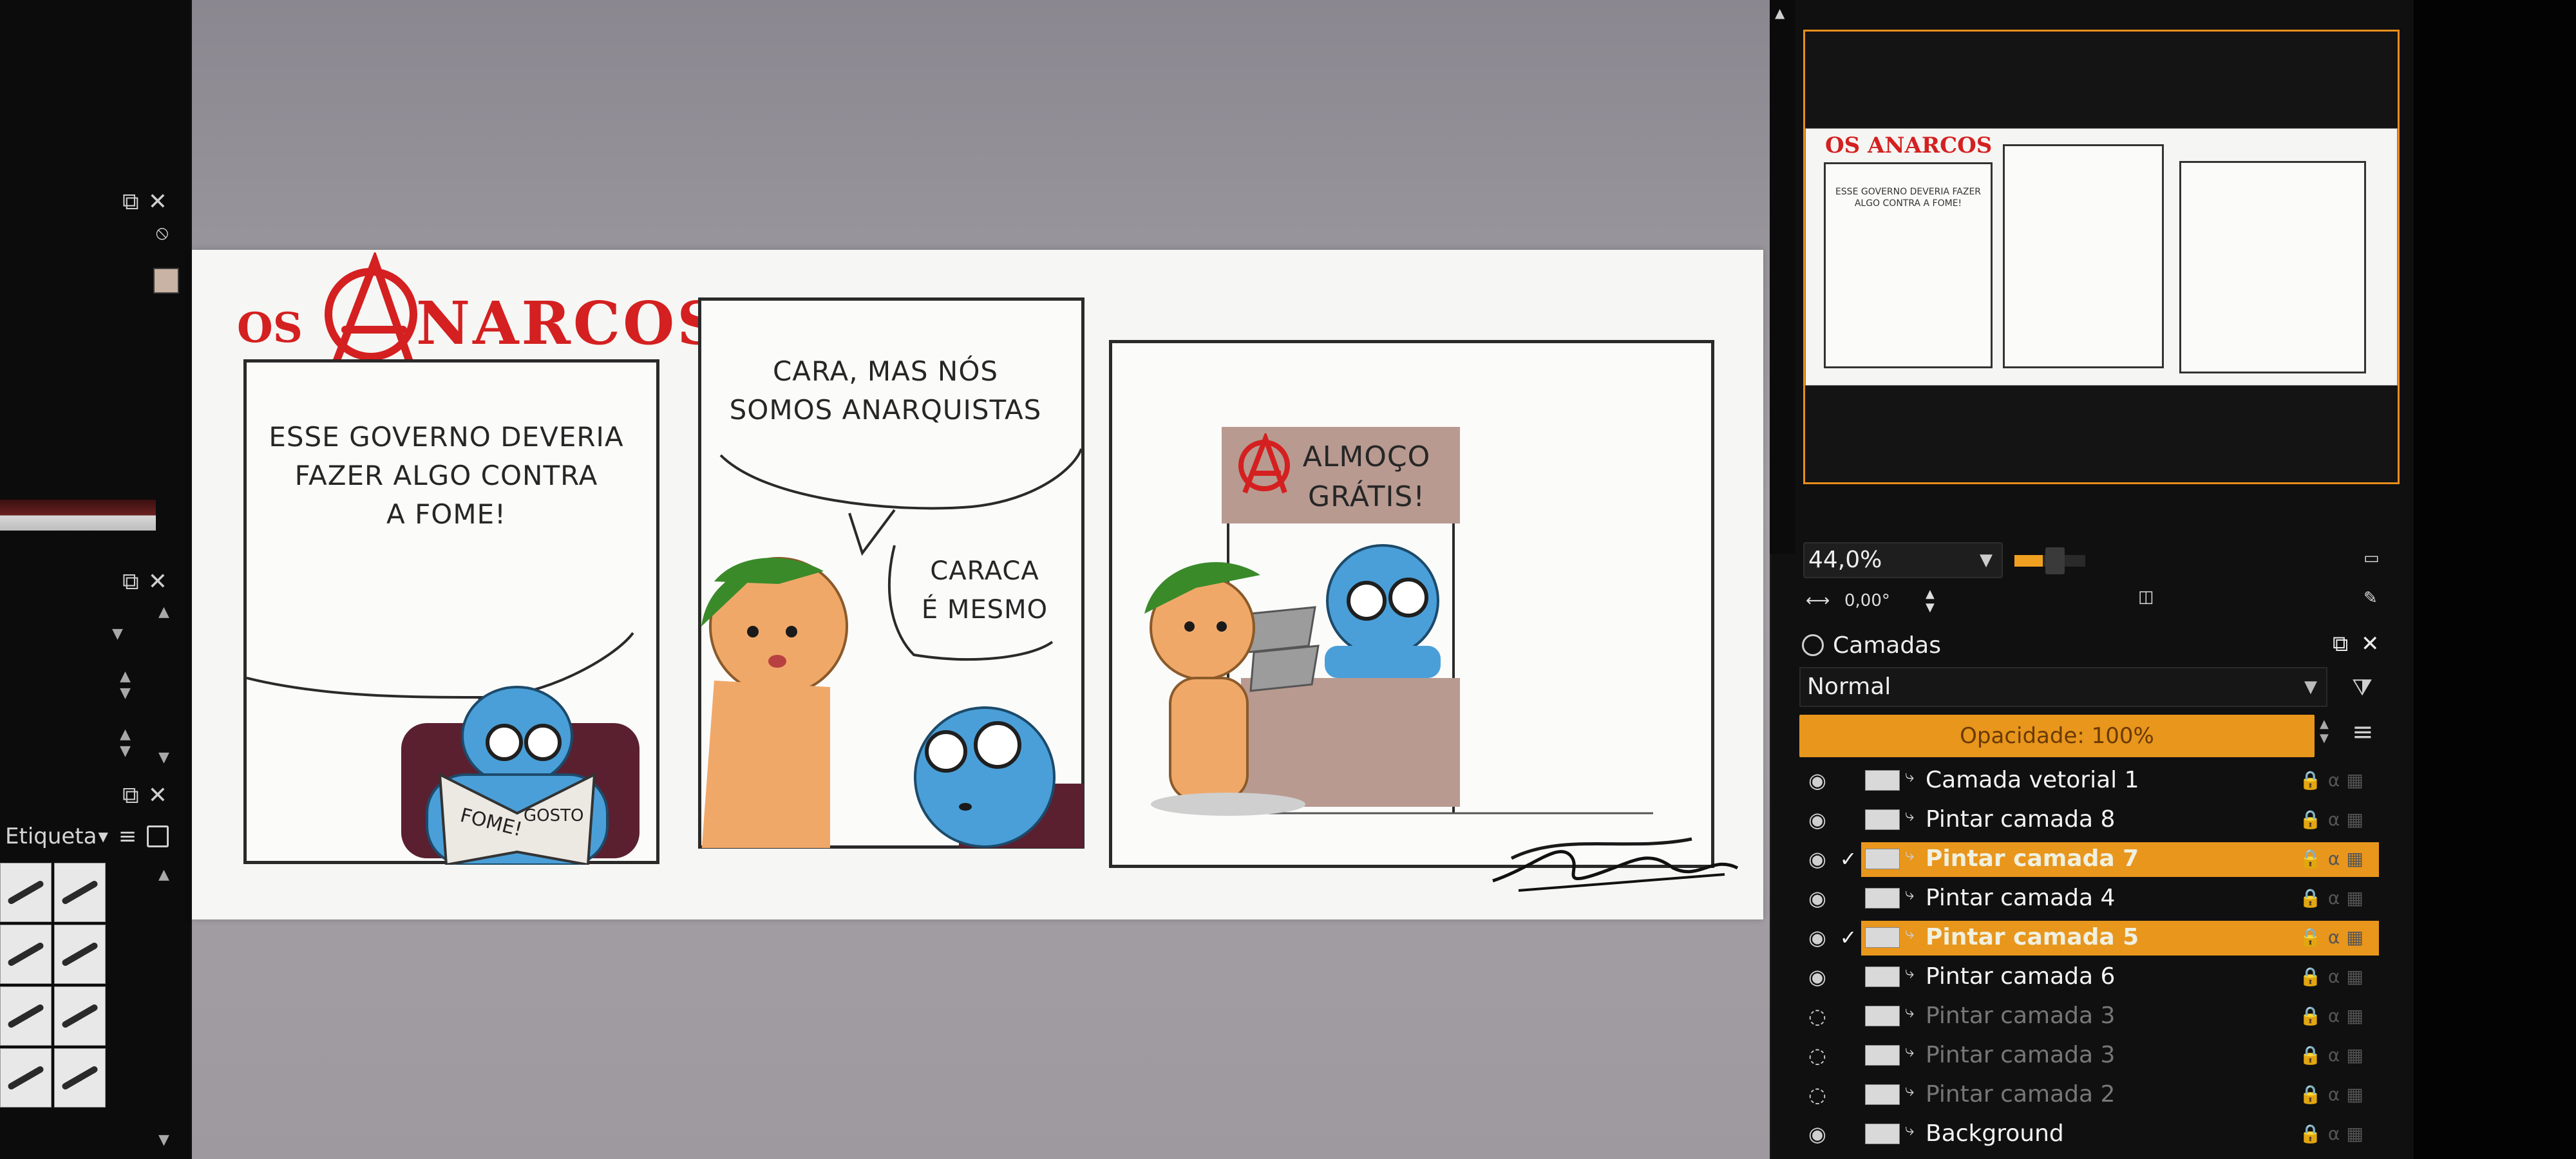  I want to click on monitor-icon: ▭, so click(2371, 558).